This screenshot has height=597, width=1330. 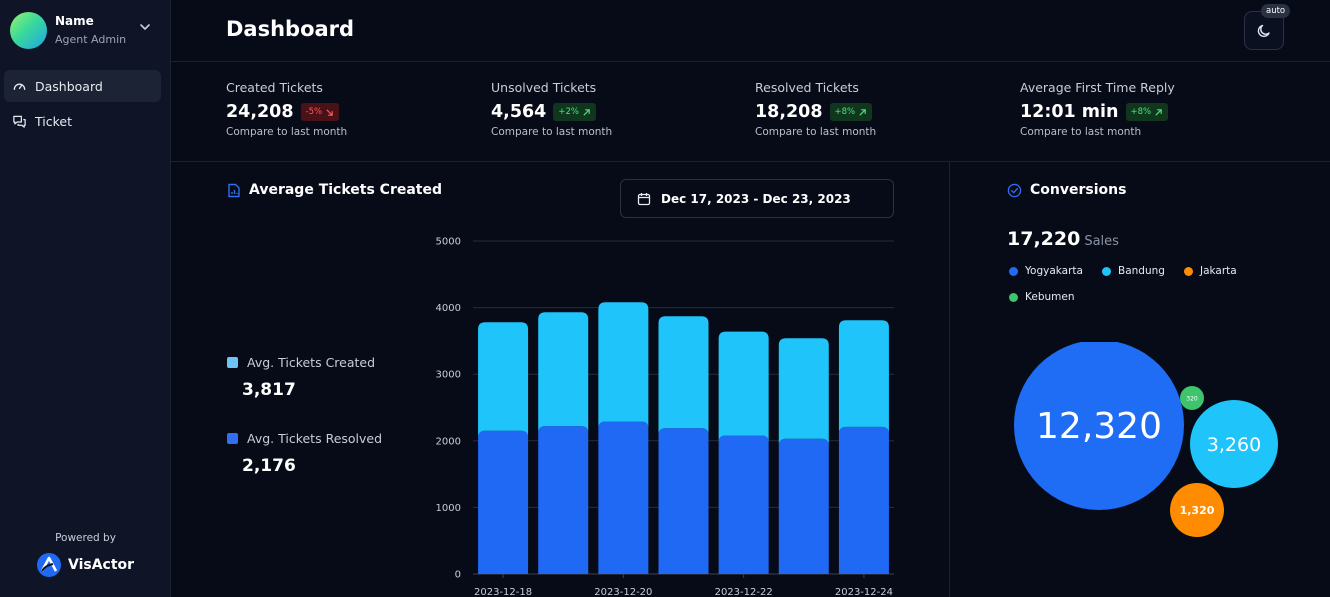 I want to click on legend-tickets-created: Avg. Tickets Created 3,817, so click(x=301, y=377).